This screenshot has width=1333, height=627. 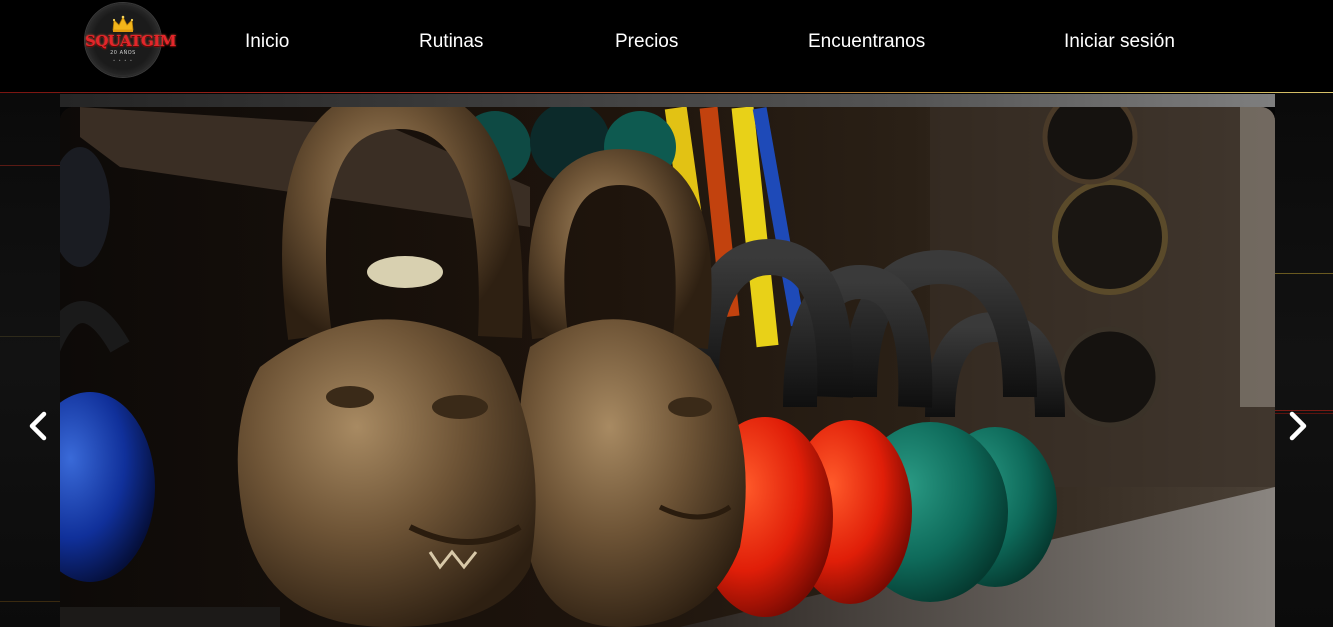 I want to click on crown-icon, so click(x=123, y=23).